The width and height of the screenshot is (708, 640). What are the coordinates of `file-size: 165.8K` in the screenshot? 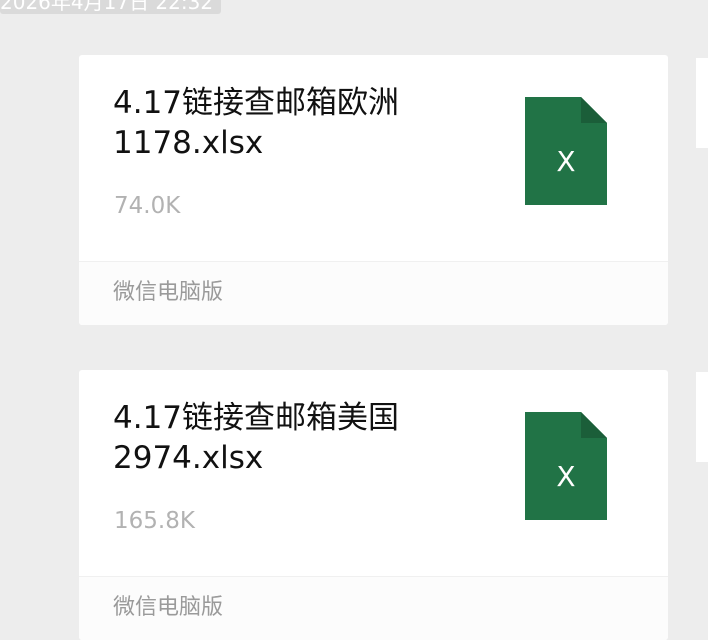 It's located at (154, 521).